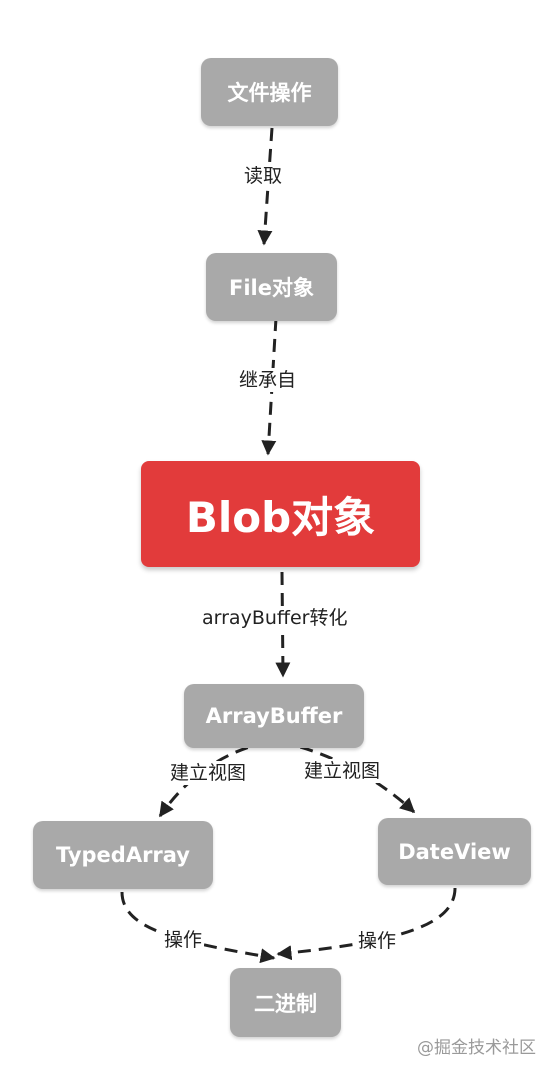  What do you see at coordinates (268, 380) in the screenshot?
I see `edge-label-inherit: 继承自` at bounding box center [268, 380].